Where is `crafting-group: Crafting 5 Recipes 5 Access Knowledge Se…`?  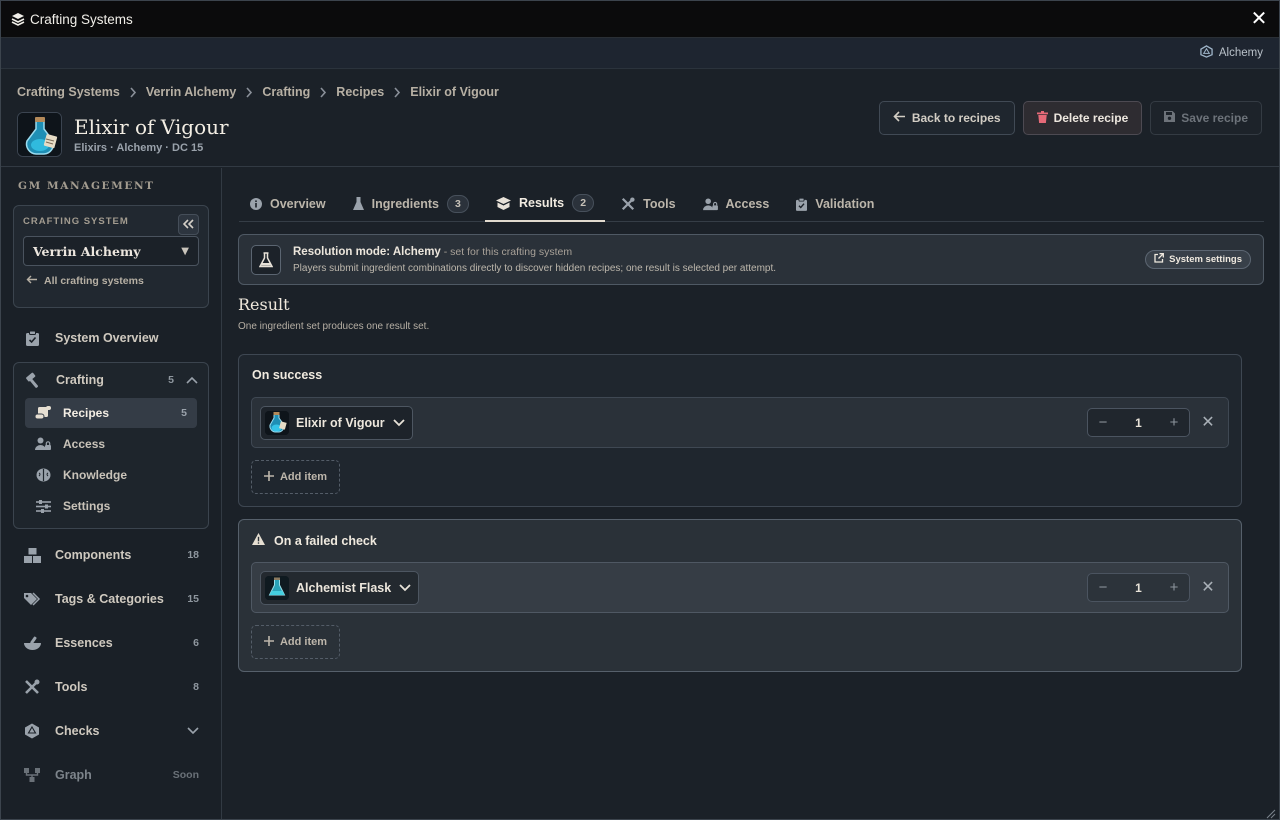
crafting-group: Crafting 5 Recipes 5 Access Knowledge Se… is located at coordinates (111, 445).